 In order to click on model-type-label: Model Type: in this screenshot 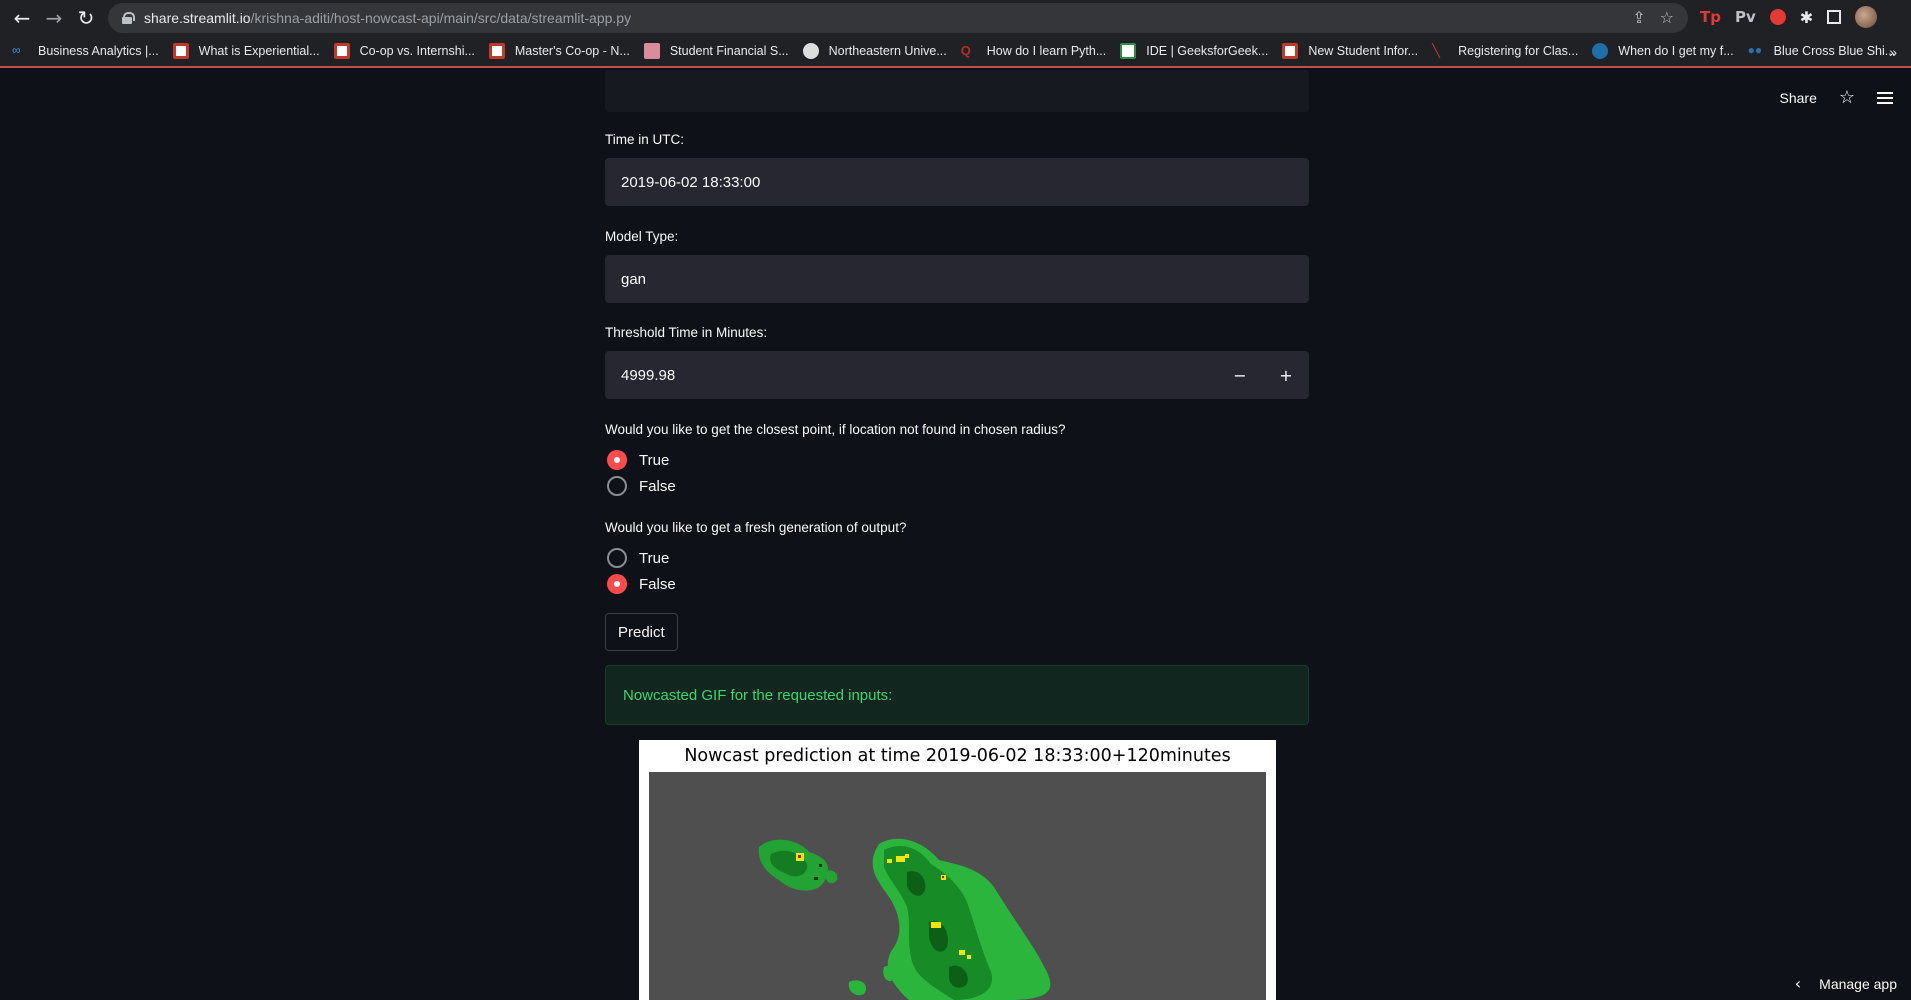, I will do `click(641, 236)`.